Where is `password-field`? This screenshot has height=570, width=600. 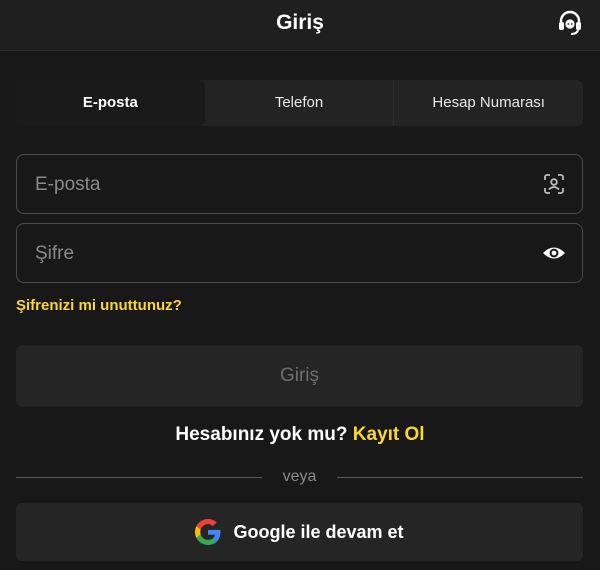
password-field is located at coordinates (299, 253).